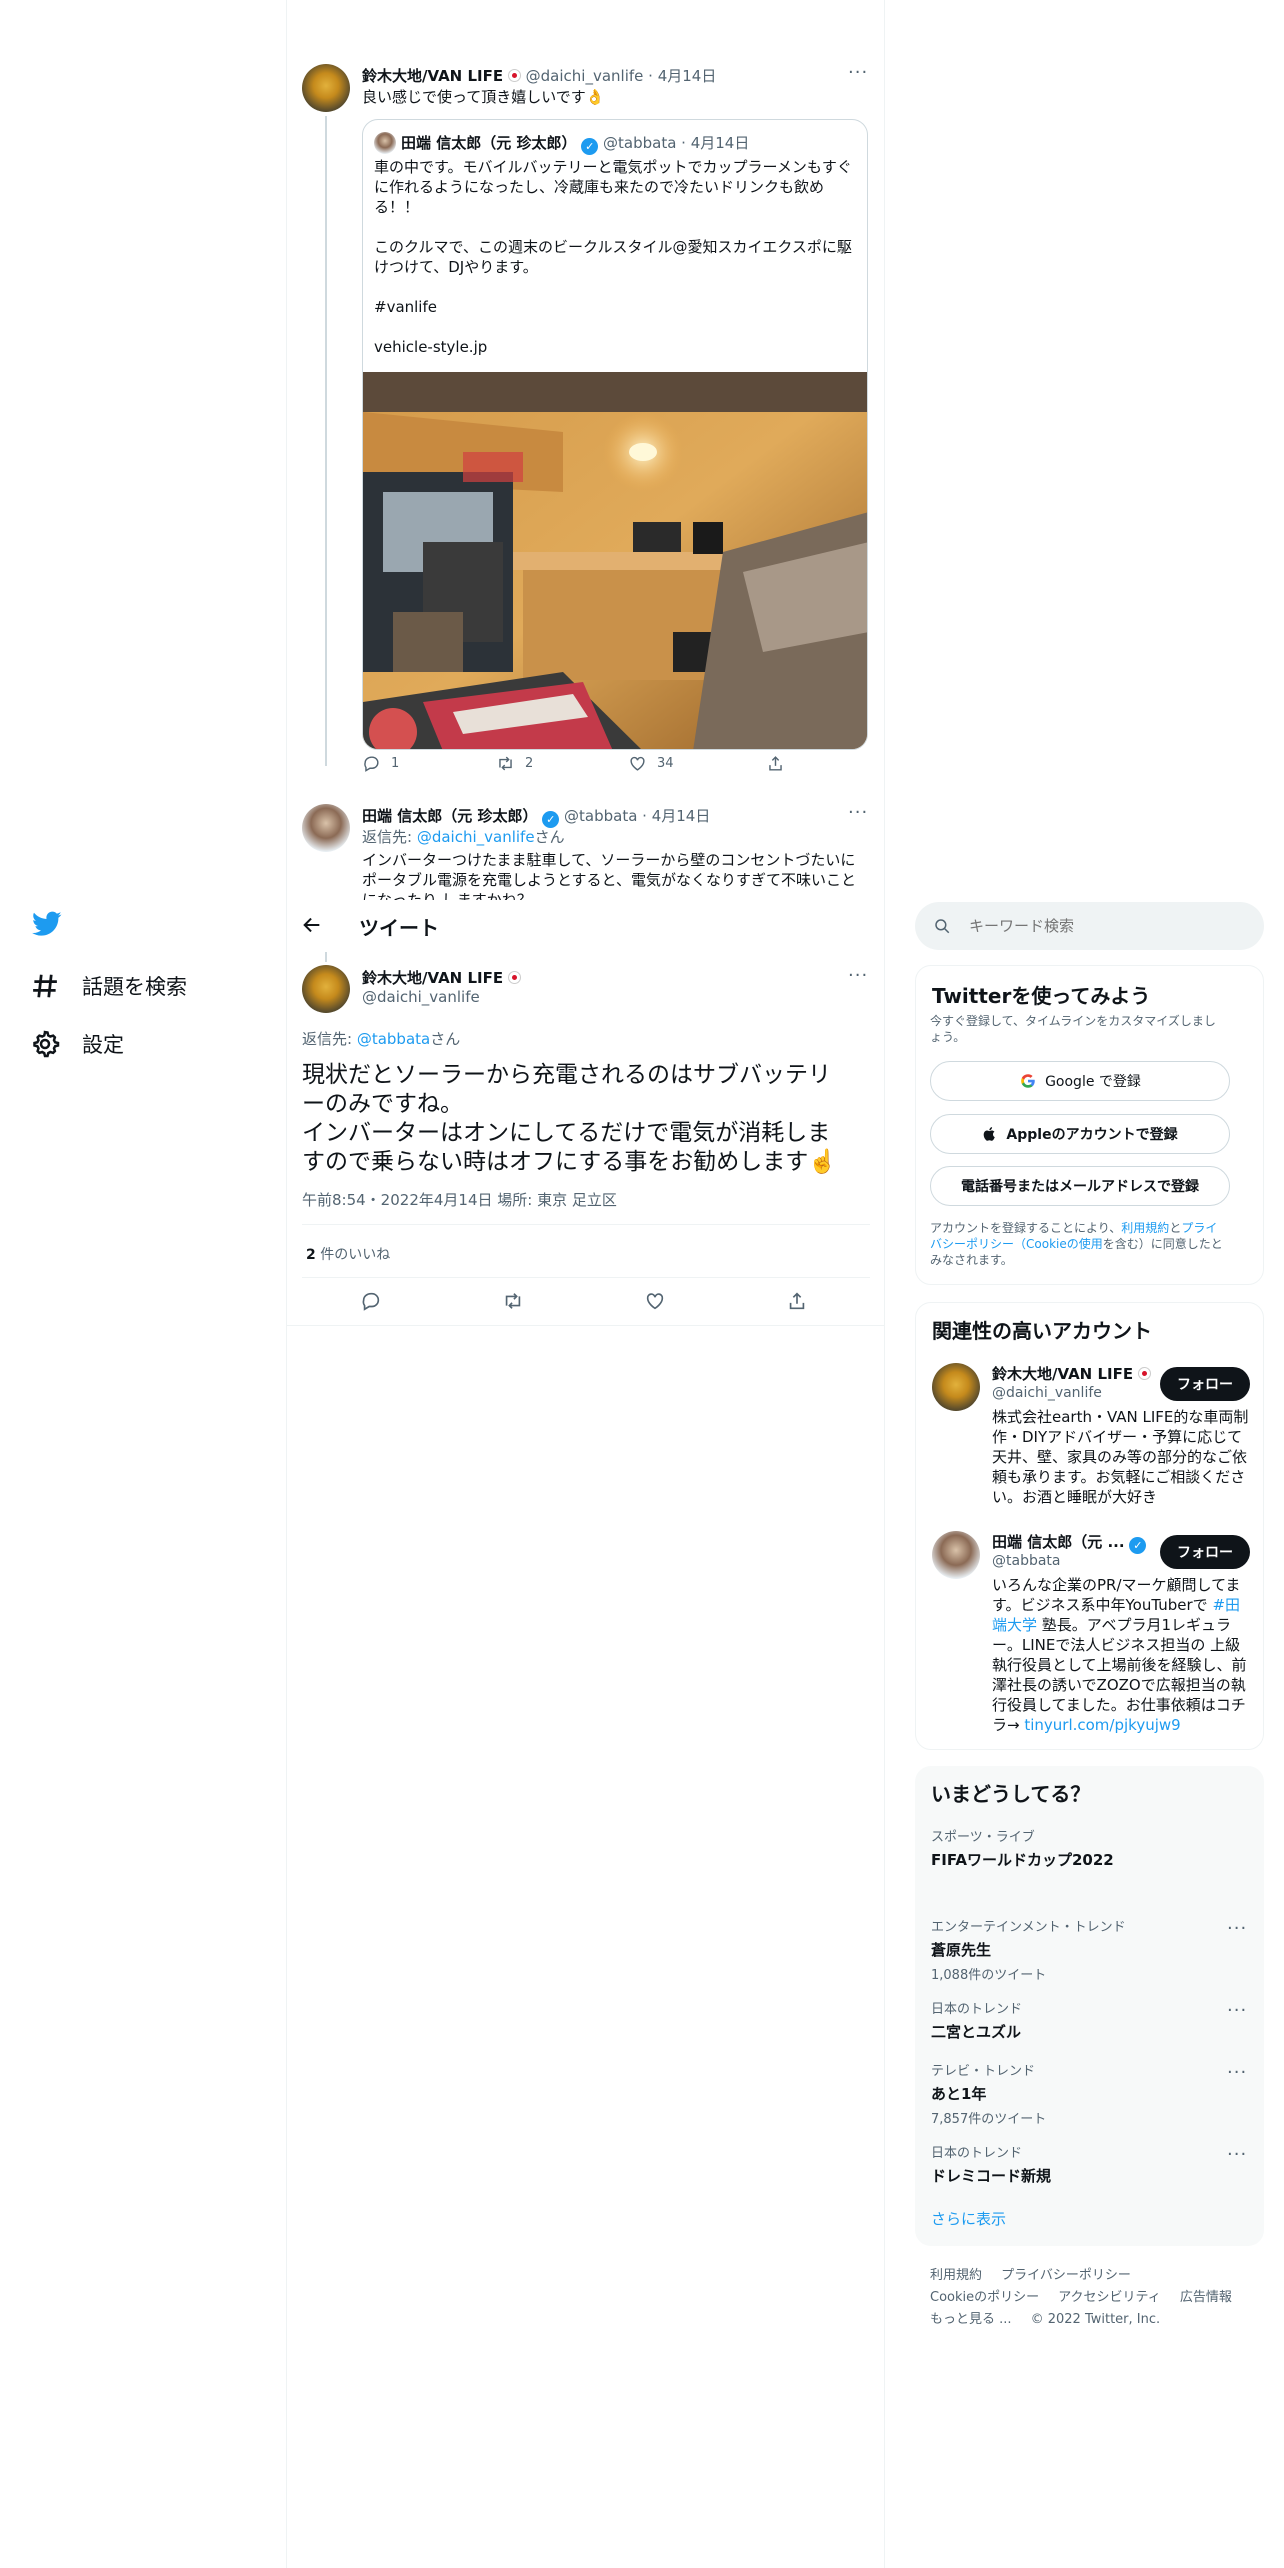  Describe the element at coordinates (651, 763) in the screenshot. I see `like-button: 34` at that location.